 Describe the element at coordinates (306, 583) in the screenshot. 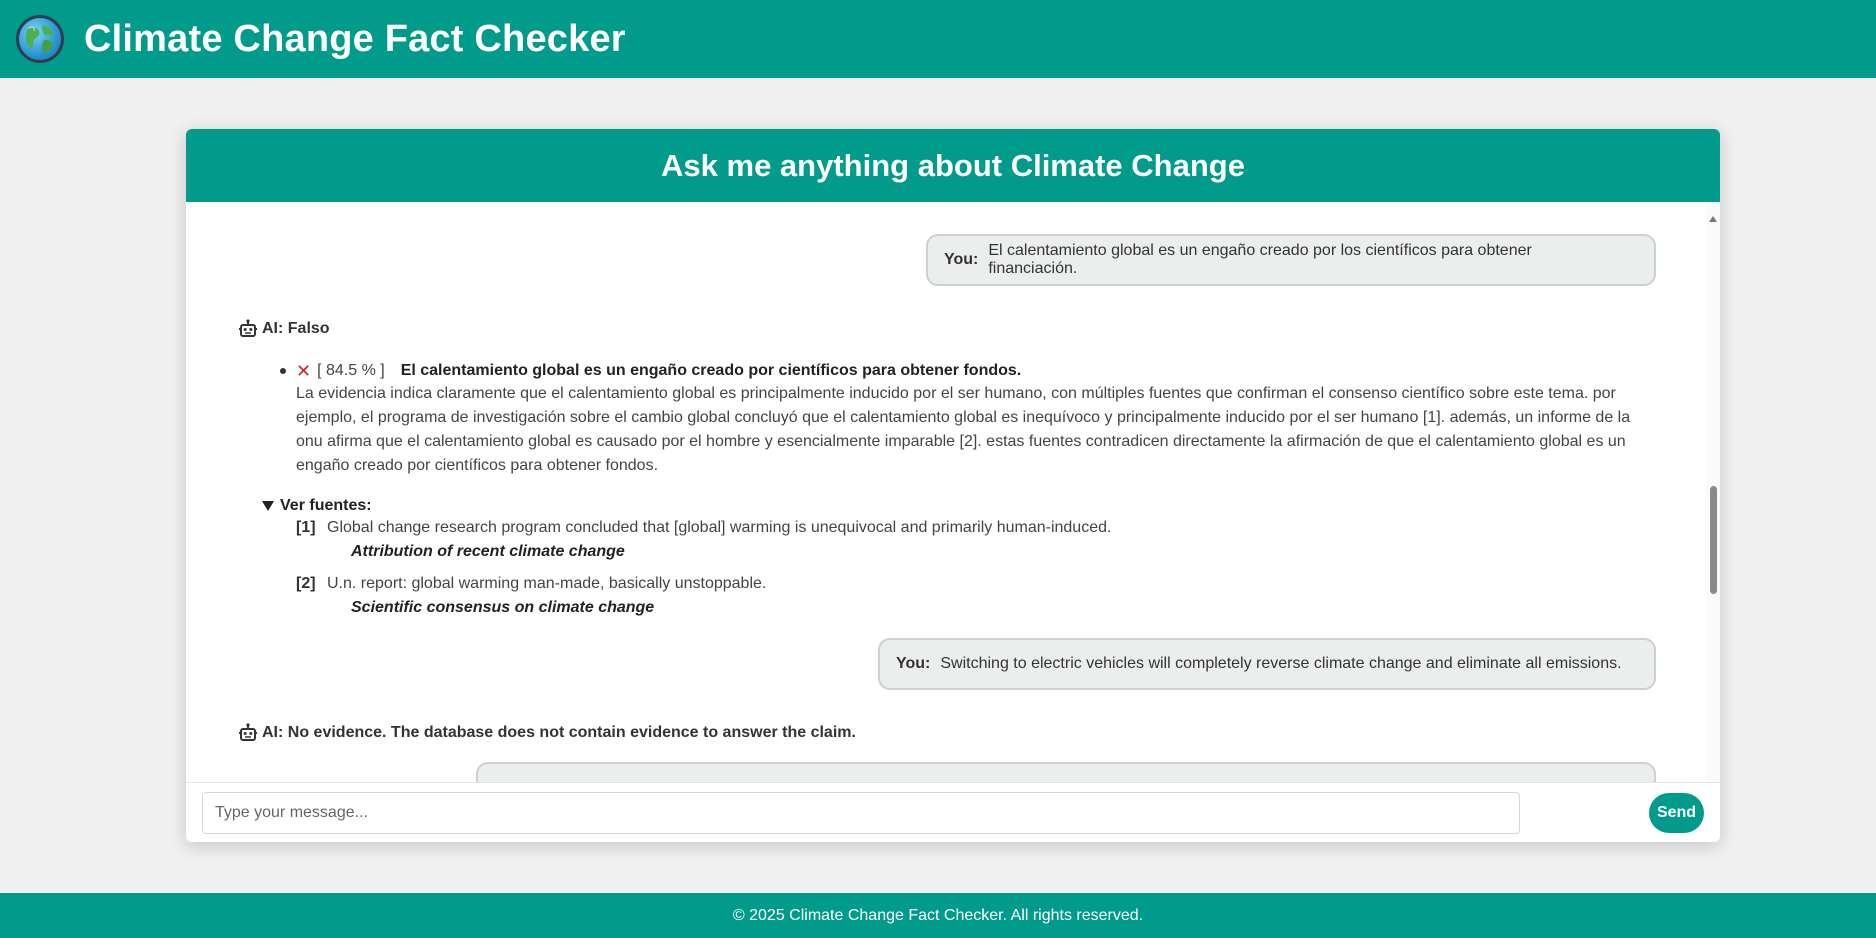

I see `source-number: [2]` at that location.